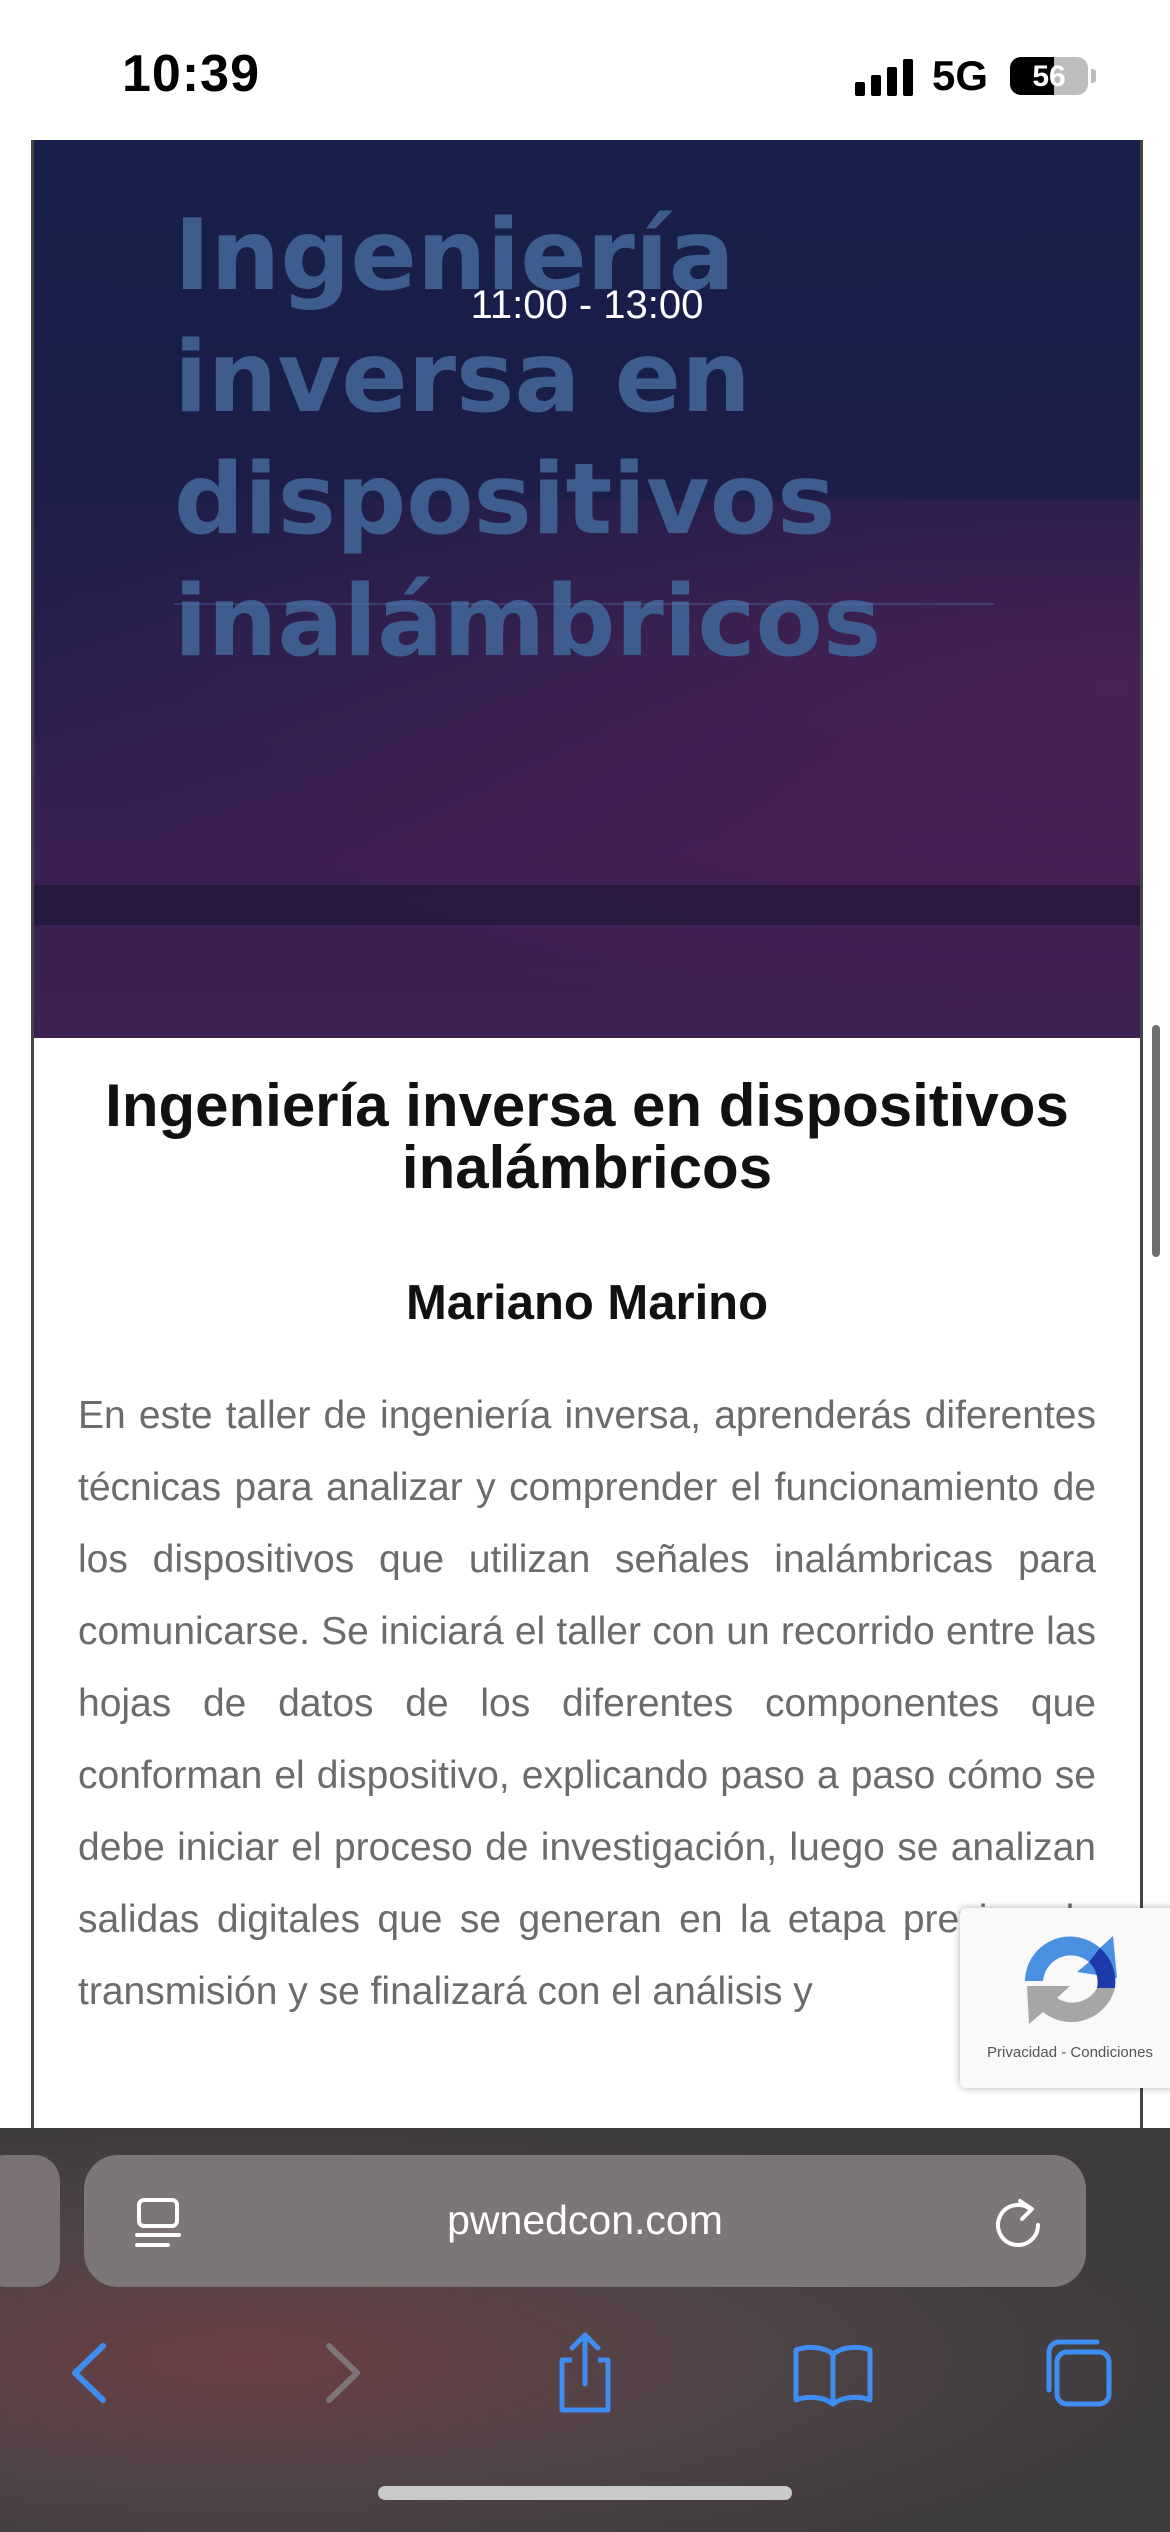 This screenshot has width=1170, height=2532. What do you see at coordinates (587, 1303) in the screenshot?
I see `speaker-name: Mariano Marino` at bounding box center [587, 1303].